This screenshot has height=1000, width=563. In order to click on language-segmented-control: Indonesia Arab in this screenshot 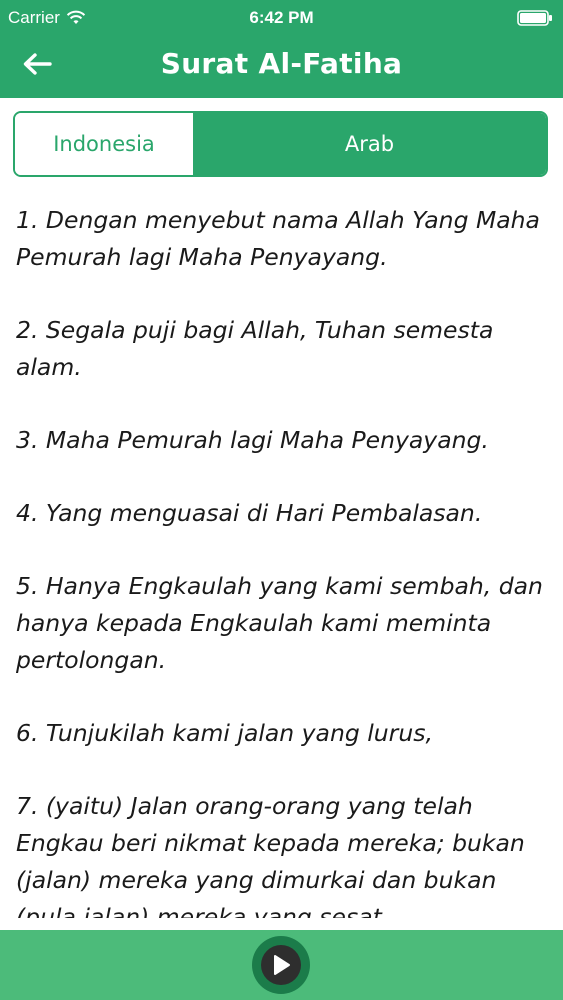, I will do `click(280, 144)`.